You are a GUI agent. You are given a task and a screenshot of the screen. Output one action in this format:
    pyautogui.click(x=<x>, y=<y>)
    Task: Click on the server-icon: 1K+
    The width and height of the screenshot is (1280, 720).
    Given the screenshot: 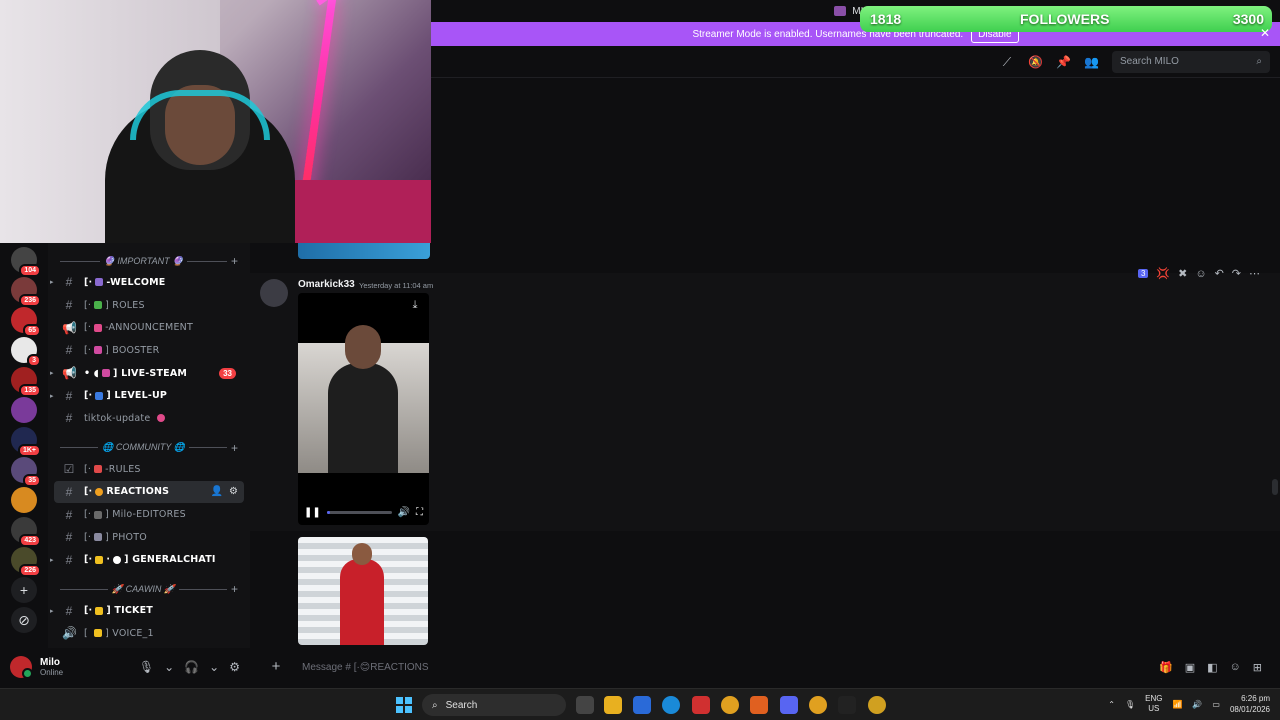 What is the action you would take?
    pyautogui.click(x=26, y=442)
    